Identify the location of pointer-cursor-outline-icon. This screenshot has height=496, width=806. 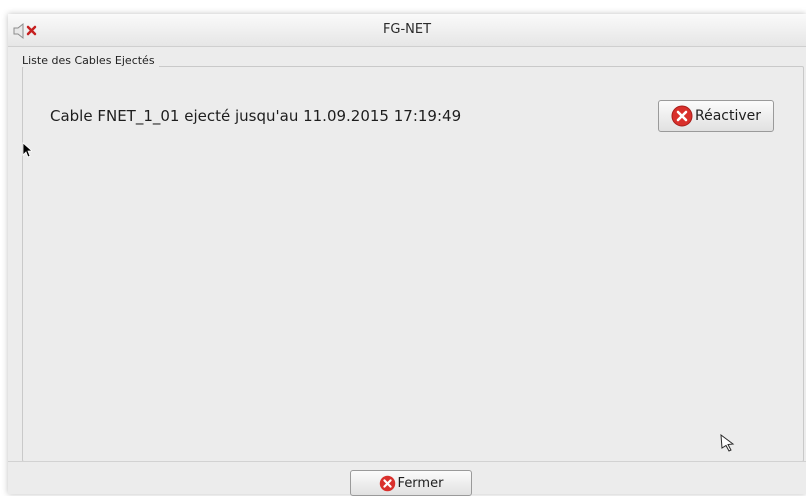
(727, 443).